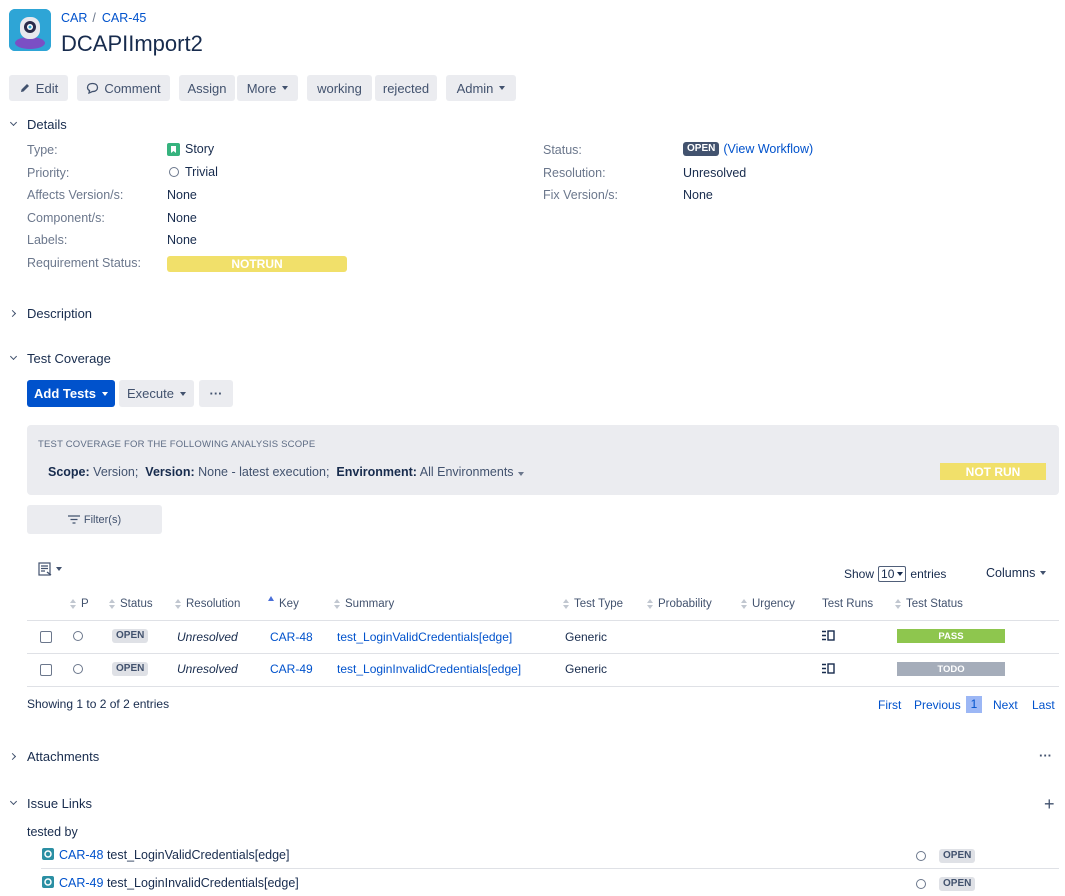 This screenshot has width=1065, height=896. Describe the element at coordinates (207, 88) in the screenshot. I see `assign-button: Assign` at that location.